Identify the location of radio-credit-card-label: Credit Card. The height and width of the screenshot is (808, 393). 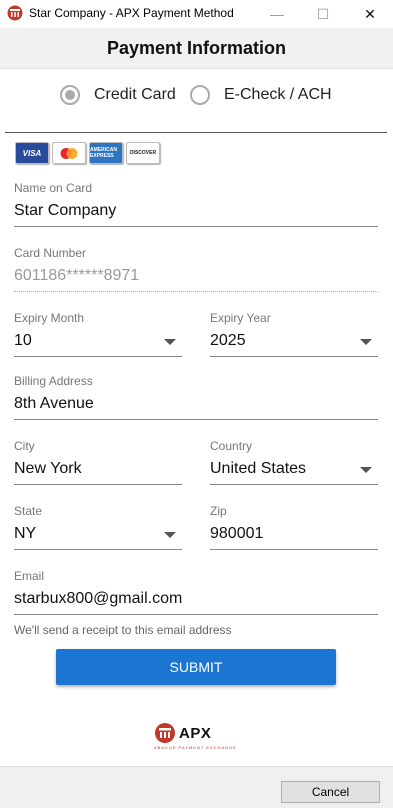
(135, 95).